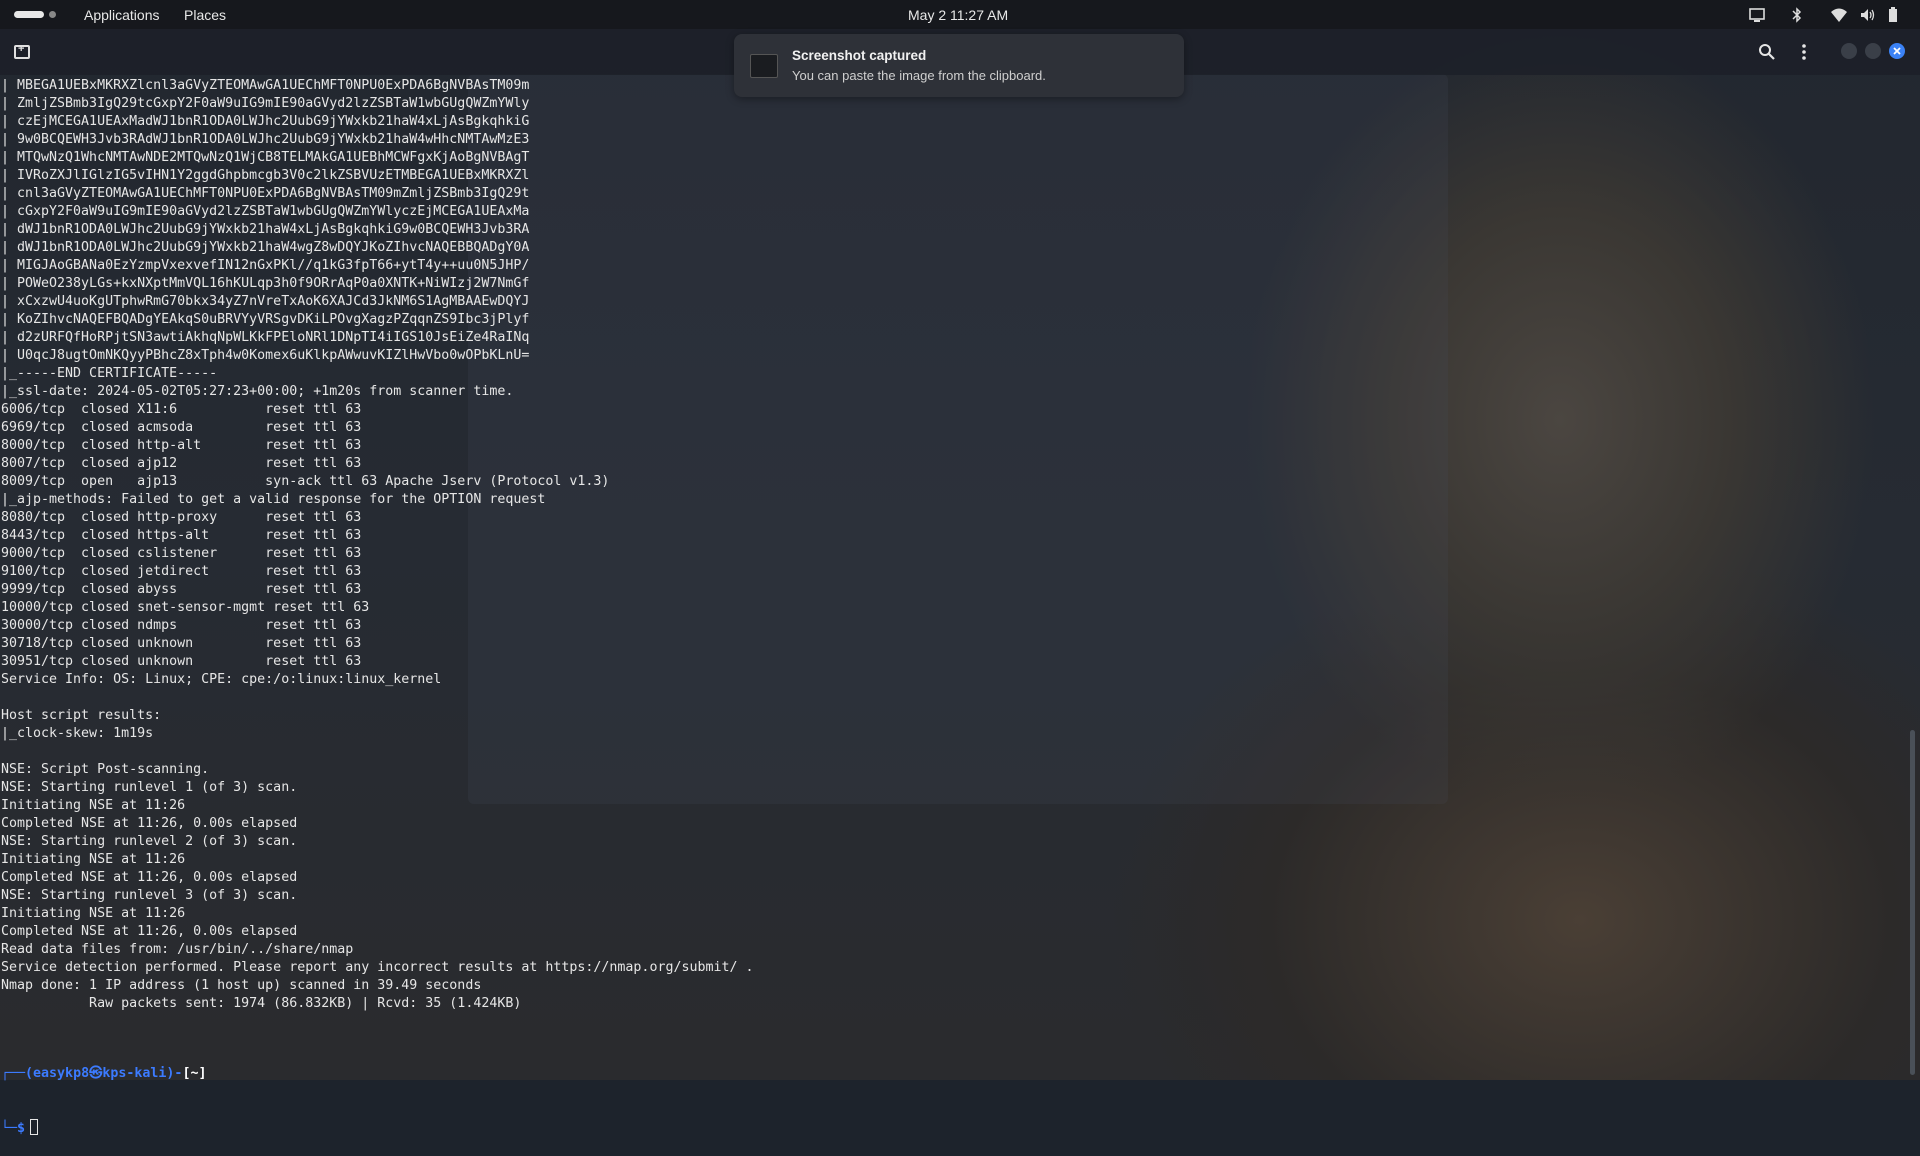 The image size is (1920, 1156). Describe the element at coordinates (1767, 52) in the screenshot. I see `search-icon` at that location.